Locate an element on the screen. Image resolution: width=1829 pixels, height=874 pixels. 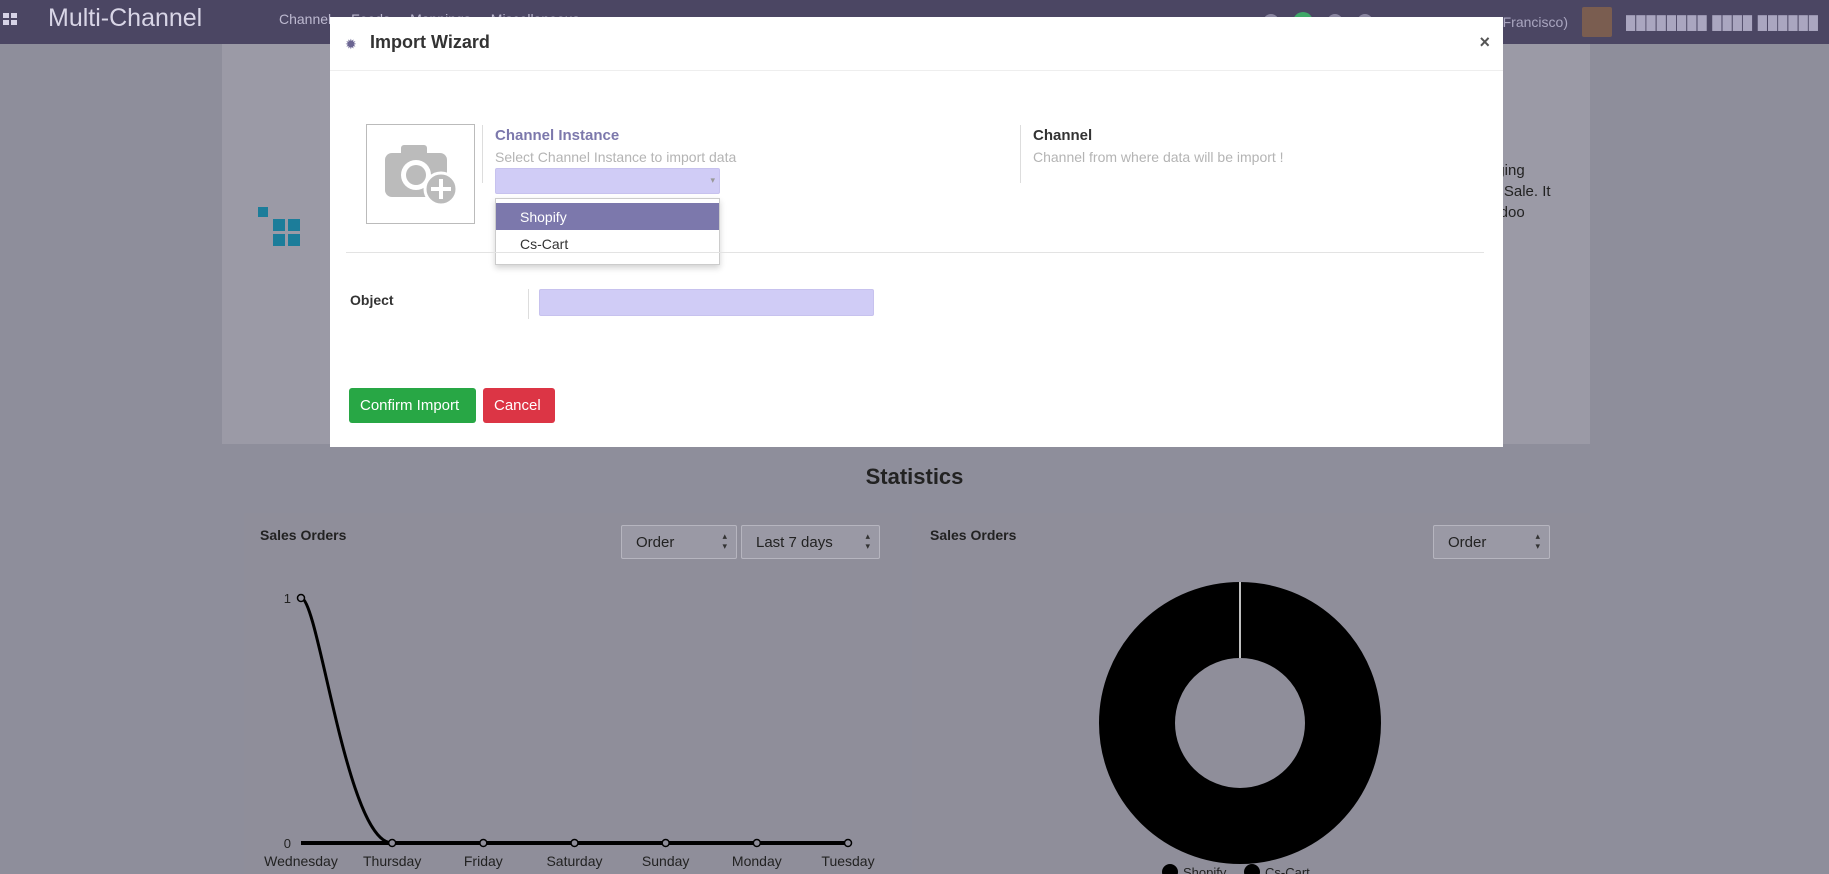
x-tick-label: Tuesday is located at coordinates (847, 861).